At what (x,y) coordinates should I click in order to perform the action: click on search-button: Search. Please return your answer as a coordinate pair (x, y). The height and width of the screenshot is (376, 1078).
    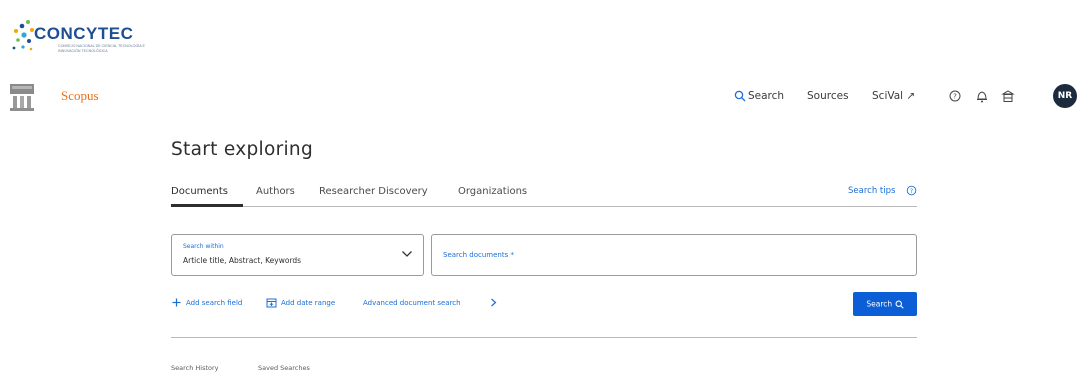
    Looking at the image, I should click on (885, 304).